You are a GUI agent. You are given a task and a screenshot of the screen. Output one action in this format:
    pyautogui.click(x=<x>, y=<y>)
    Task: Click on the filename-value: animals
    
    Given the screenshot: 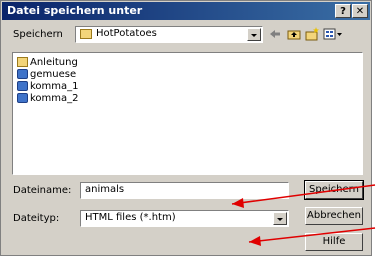 What is the action you would take?
    pyautogui.click(x=105, y=189)
    